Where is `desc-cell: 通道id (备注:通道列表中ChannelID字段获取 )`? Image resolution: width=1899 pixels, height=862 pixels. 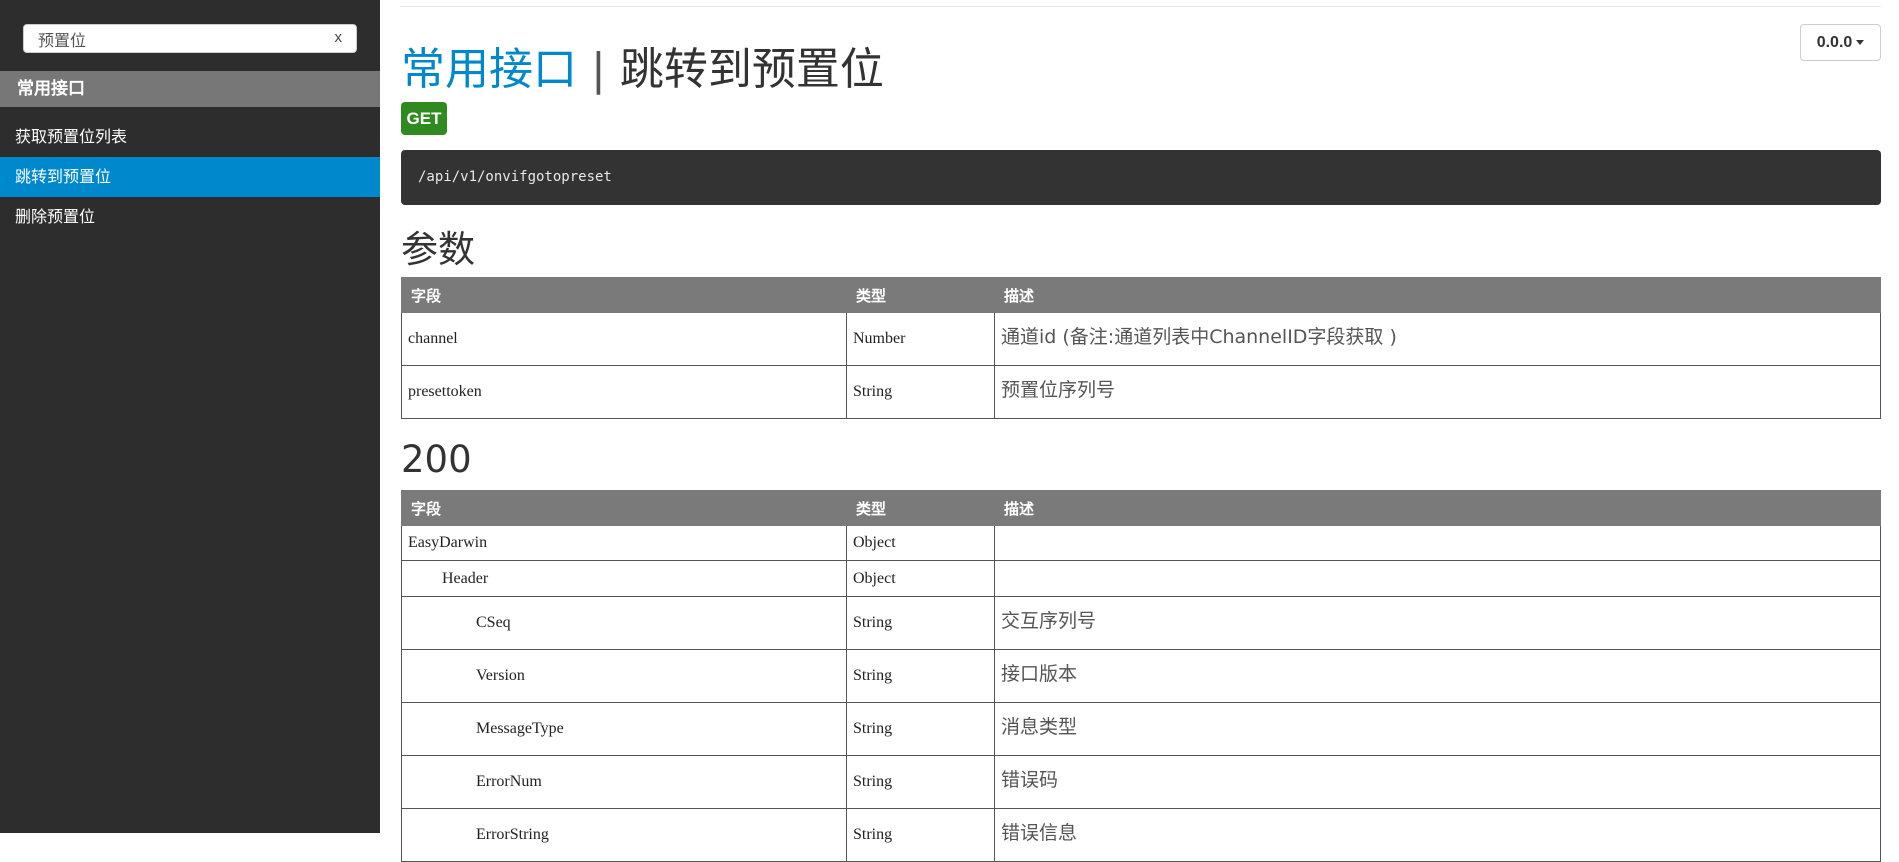
desc-cell: 通道id (备注:通道列表中ChannelID字段获取 ) is located at coordinates (1437, 339).